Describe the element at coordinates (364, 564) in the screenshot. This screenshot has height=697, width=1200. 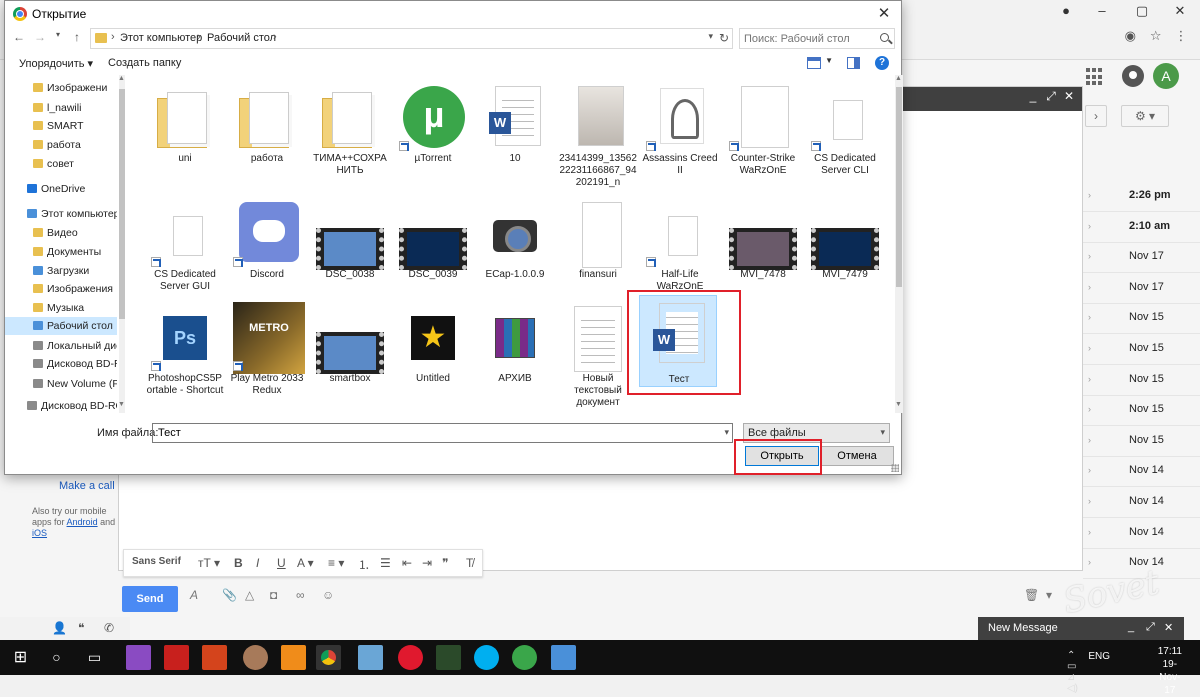
I see `numbered-list-icon: ⒈` at that location.